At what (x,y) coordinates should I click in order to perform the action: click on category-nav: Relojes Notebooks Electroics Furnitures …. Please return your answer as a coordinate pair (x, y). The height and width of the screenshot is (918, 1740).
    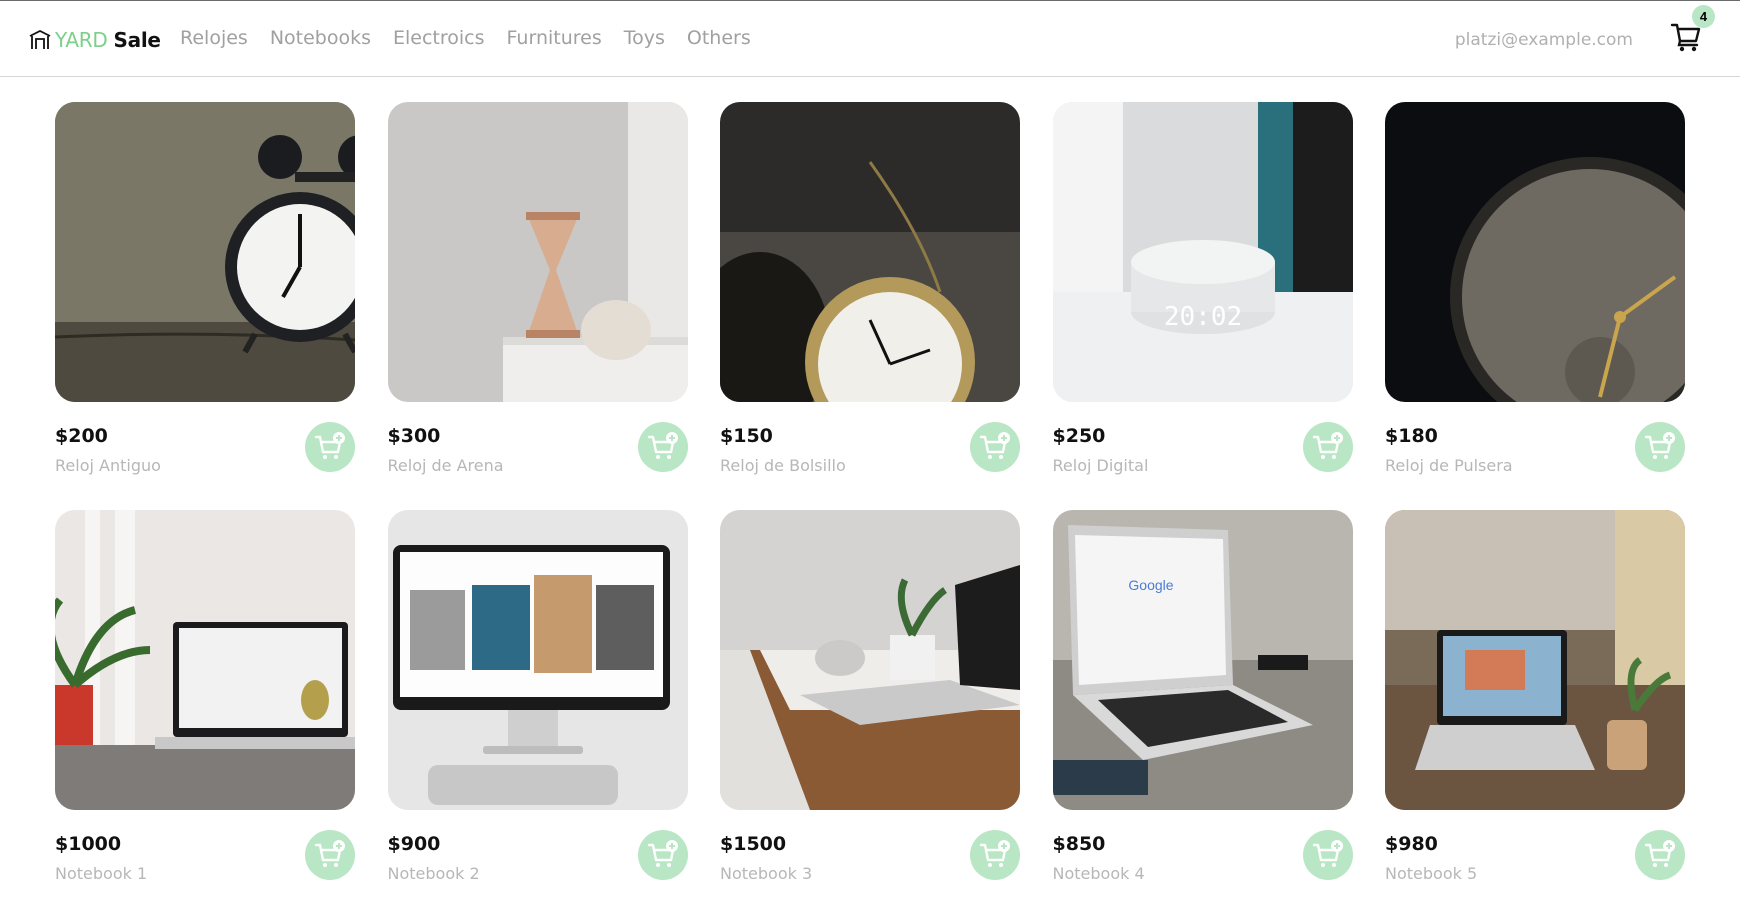
    Looking at the image, I should click on (465, 38).